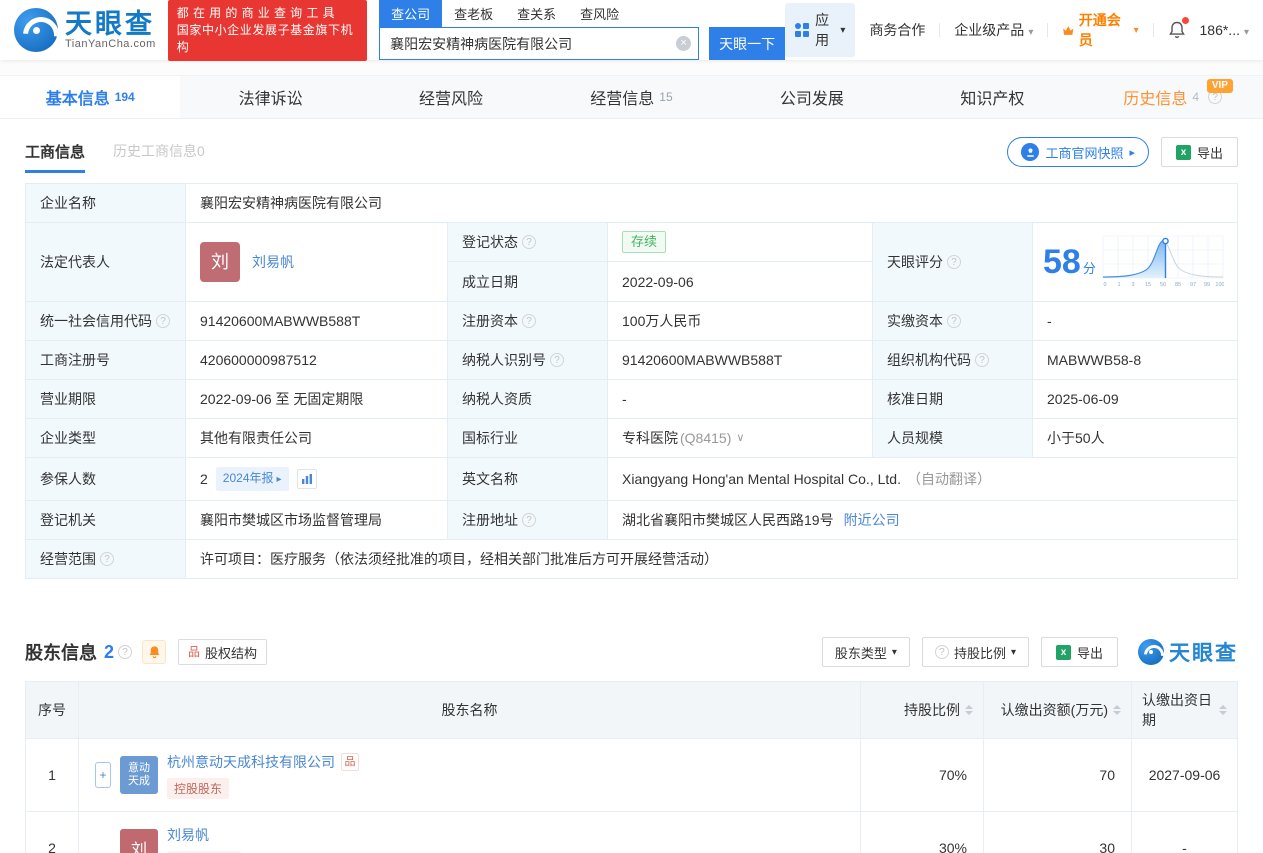 The height and width of the screenshot is (853, 1263). What do you see at coordinates (251, 762) in the screenshot?
I see `shareholder-name-link: 杭州意动天成科技有限公司` at bounding box center [251, 762].